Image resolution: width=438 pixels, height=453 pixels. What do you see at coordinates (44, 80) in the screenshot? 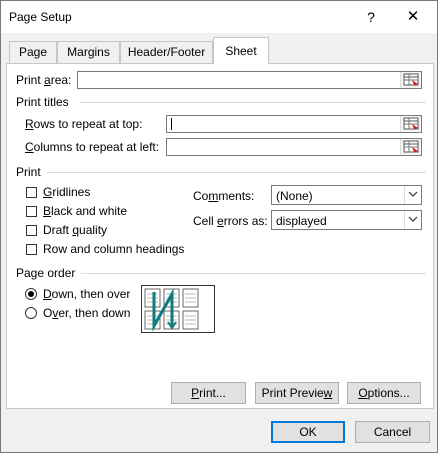
I see `print-area-label: Print area:` at bounding box center [44, 80].